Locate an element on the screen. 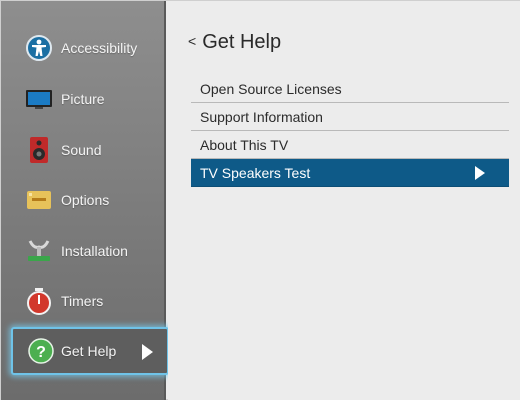 Image resolution: width=520 pixels, height=400 pixels. timer-icon is located at coordinates (39, 301).